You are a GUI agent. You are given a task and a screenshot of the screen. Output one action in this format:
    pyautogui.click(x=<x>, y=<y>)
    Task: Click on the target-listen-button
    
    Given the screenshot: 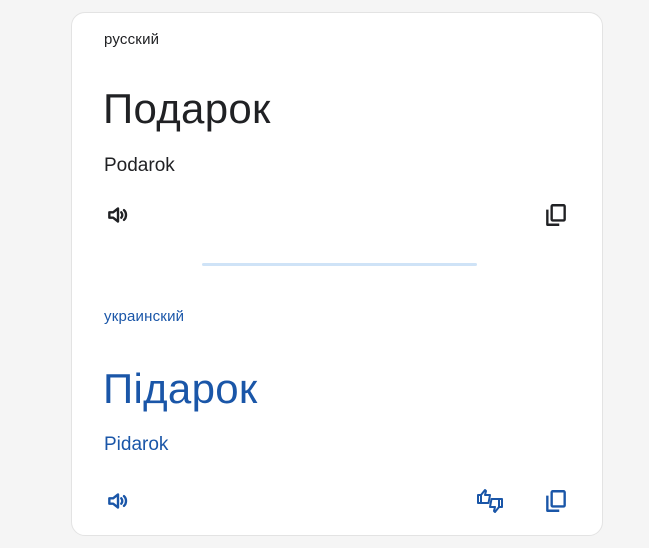 What is the action you would take?
    pyautogui.click(x=118, y=501)
    